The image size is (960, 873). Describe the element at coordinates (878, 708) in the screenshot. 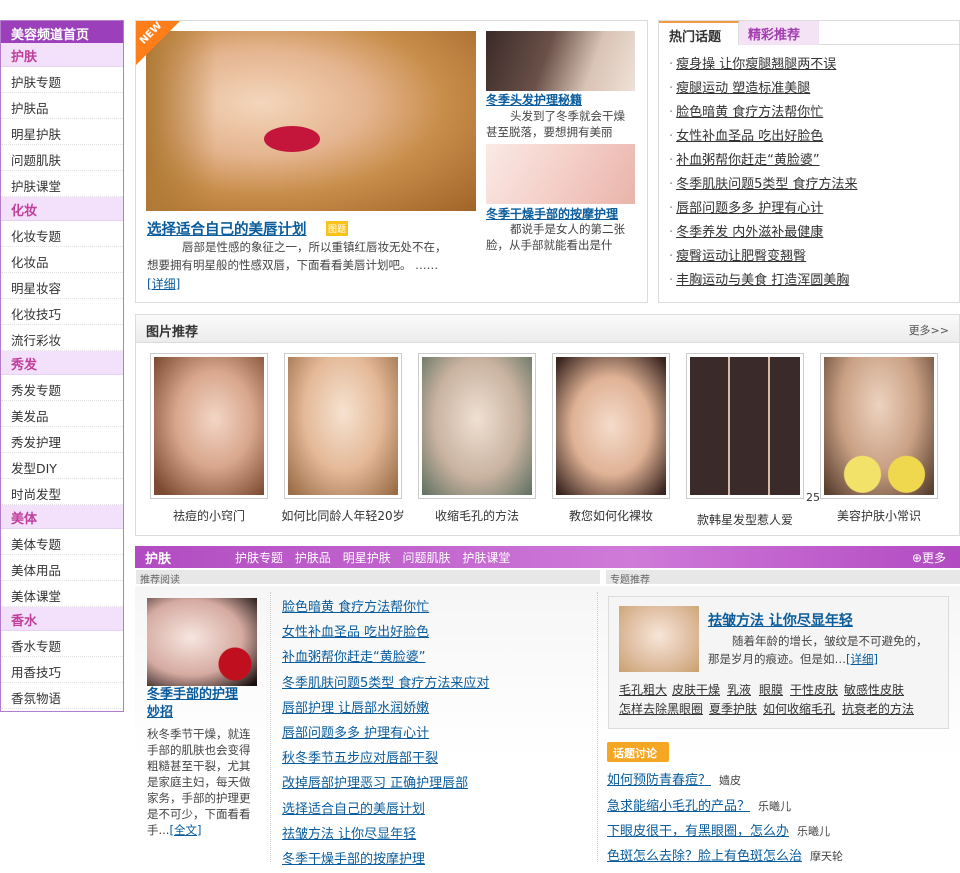

I see `tag-link: 抗衰老的方法` at that location.